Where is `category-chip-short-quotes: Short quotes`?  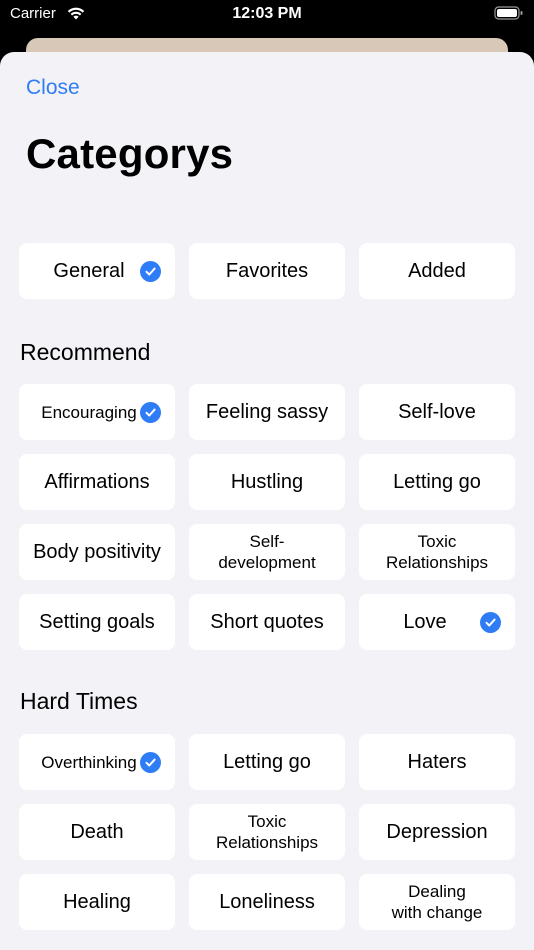 category-chip-short-quotes: Short quotes is located at coordinates (267, 622).